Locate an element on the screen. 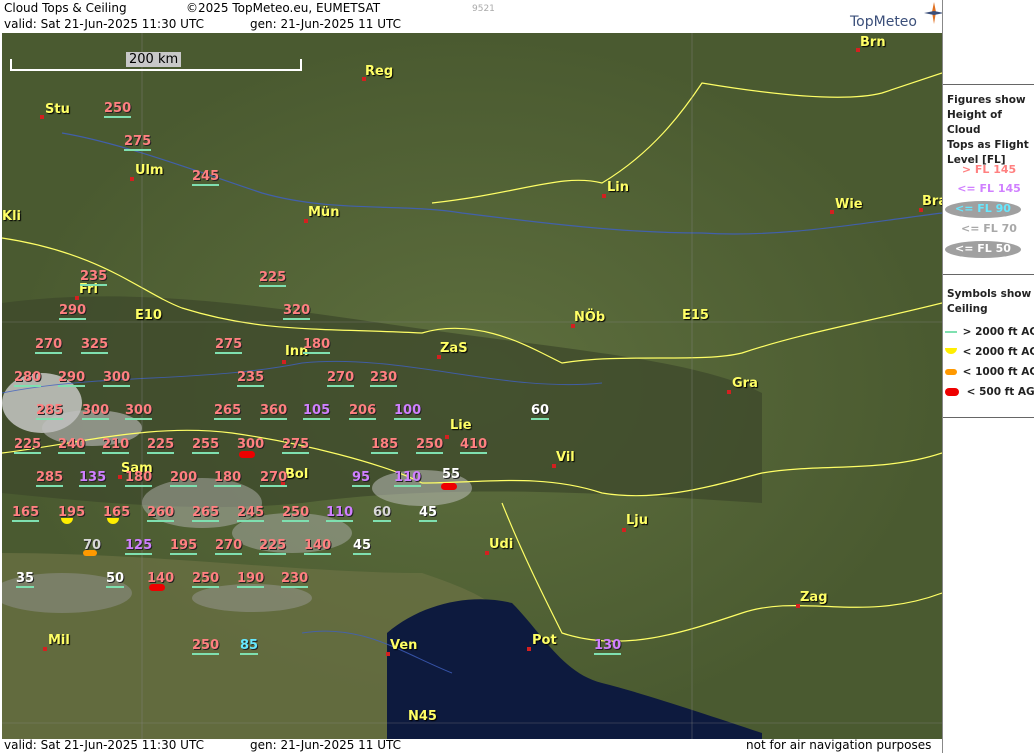 This screenshot has width=1034, height=753. fl-label: 35 is located at coordinates (25, 579).